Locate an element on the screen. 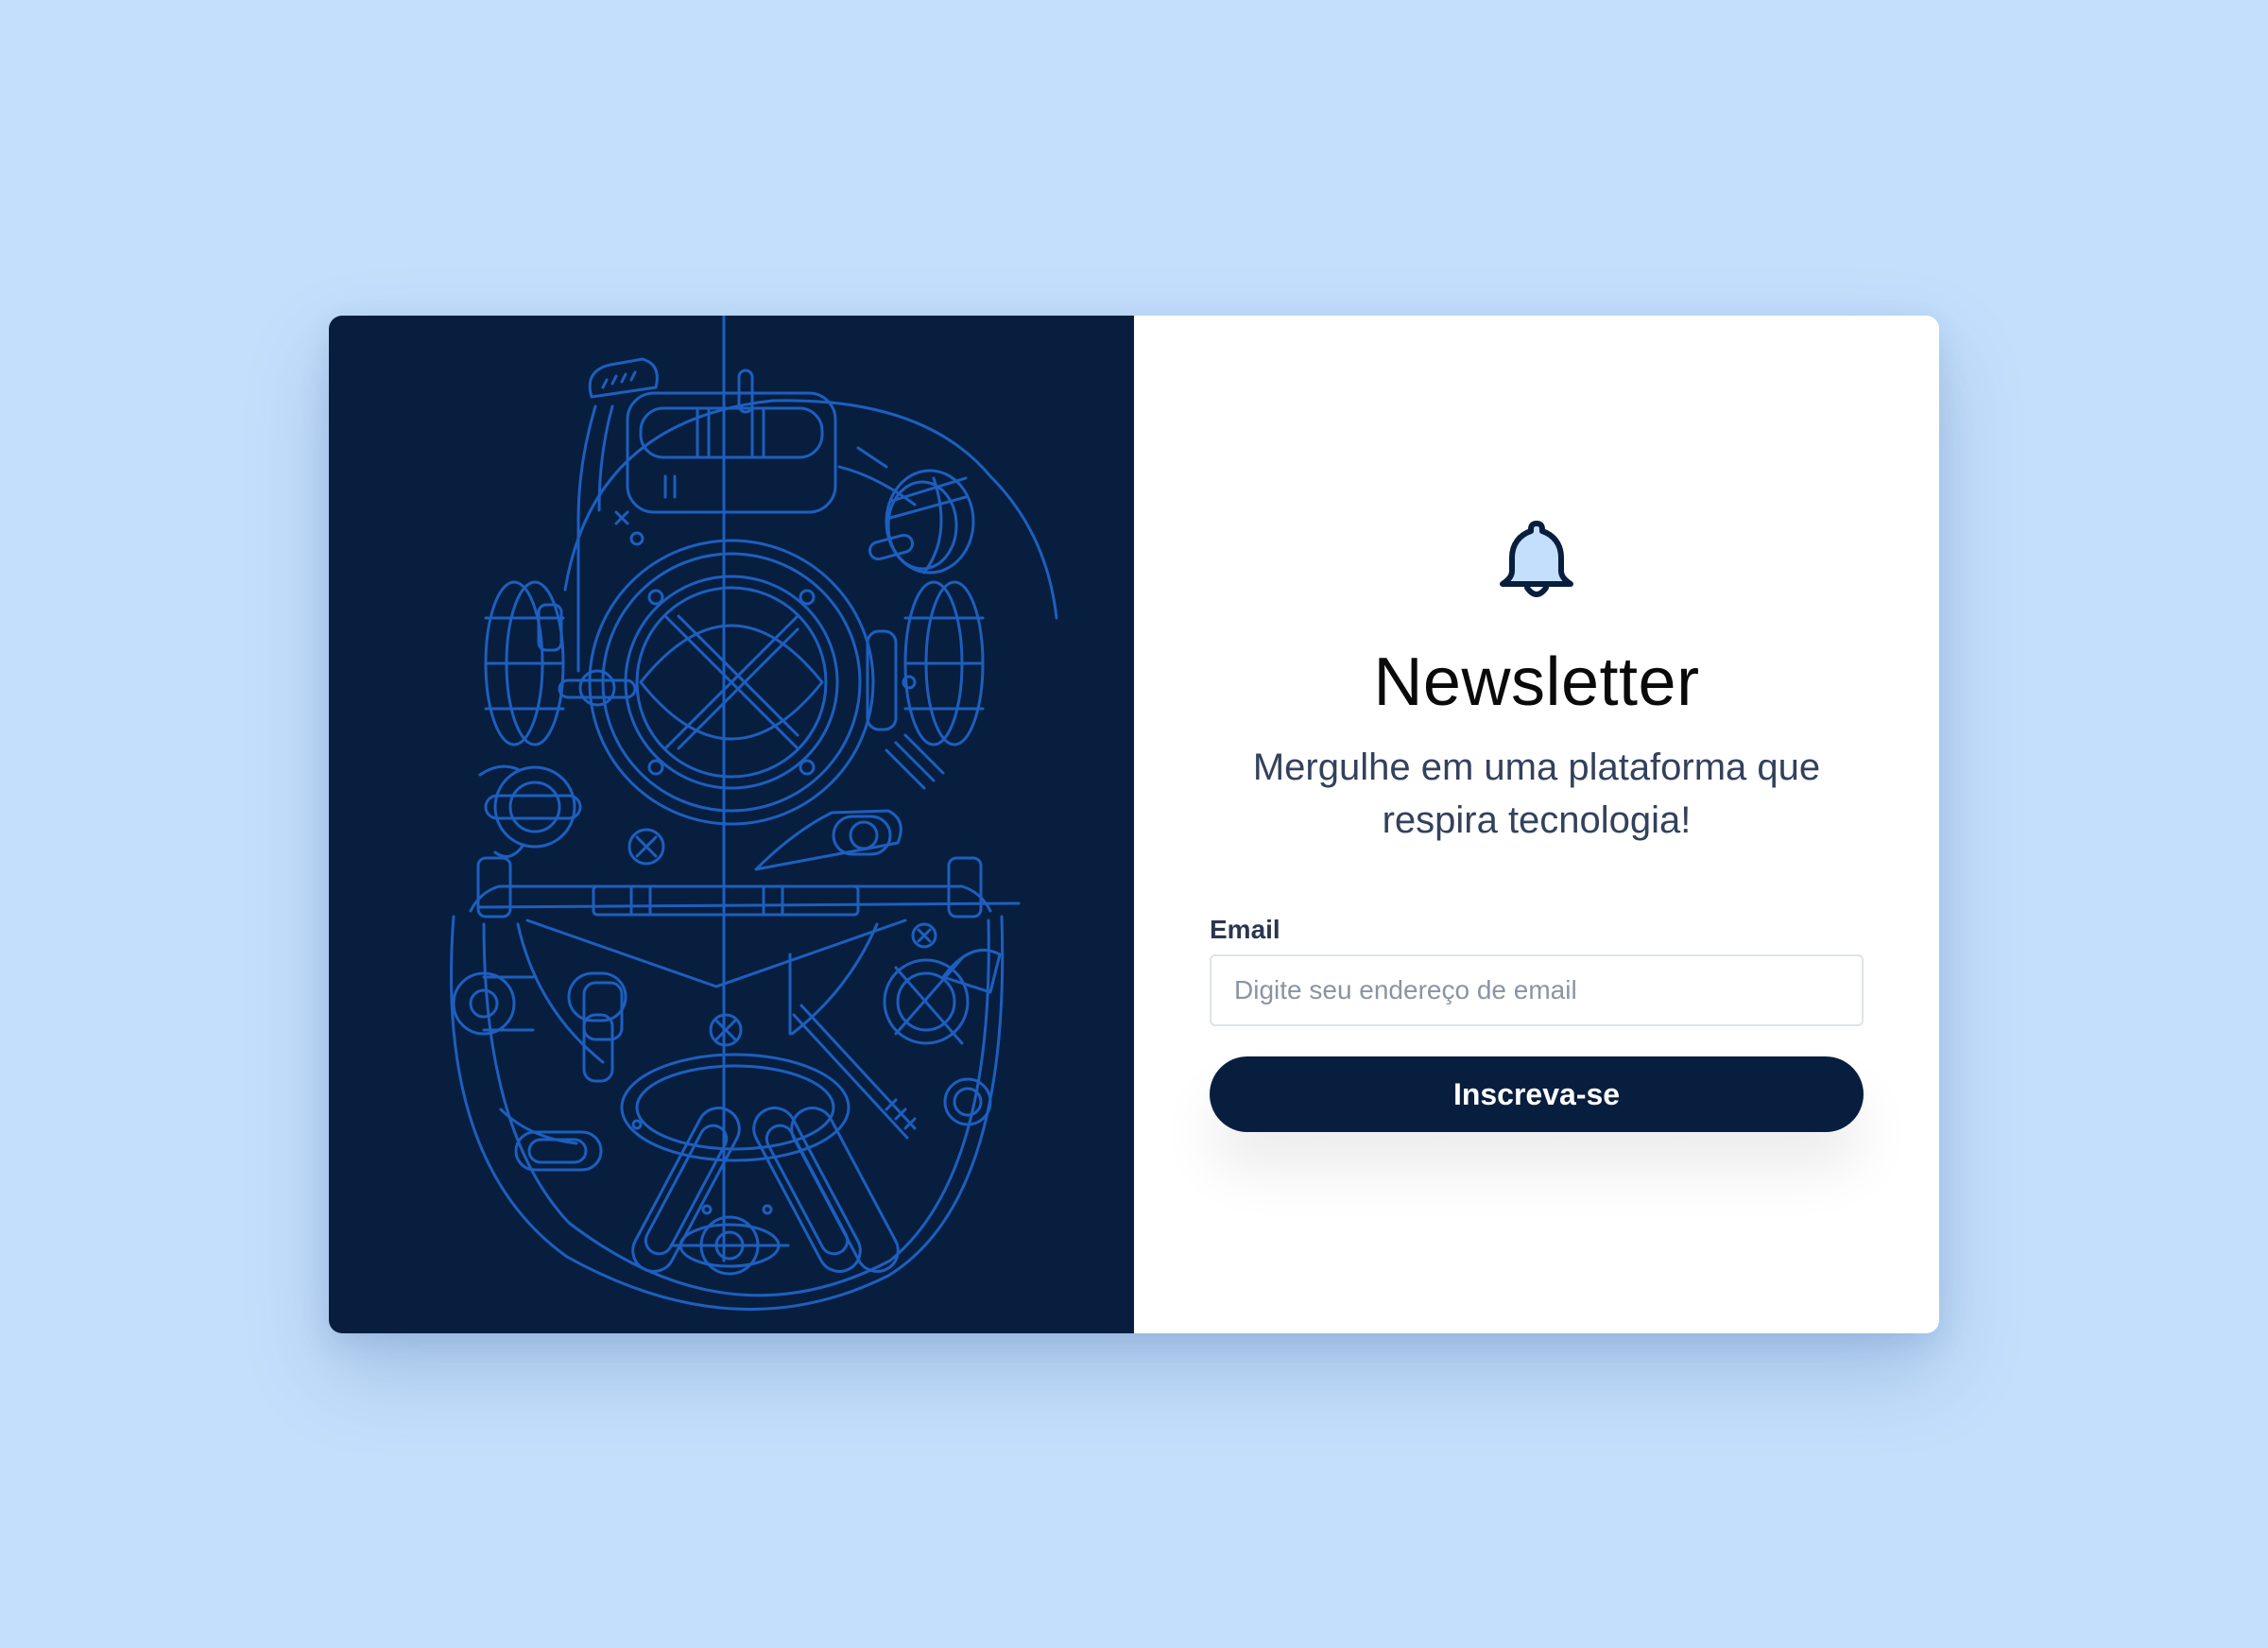 The image size is (2268, 1648). email-field is located at coordinates (1537, 990).